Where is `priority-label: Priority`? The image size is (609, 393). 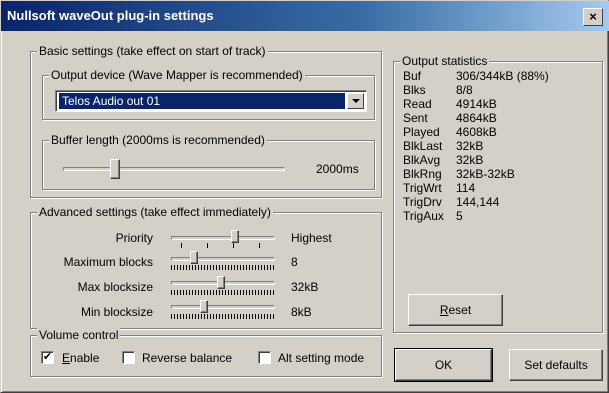
priority-label: Priority is located at coordinates (134, 238).